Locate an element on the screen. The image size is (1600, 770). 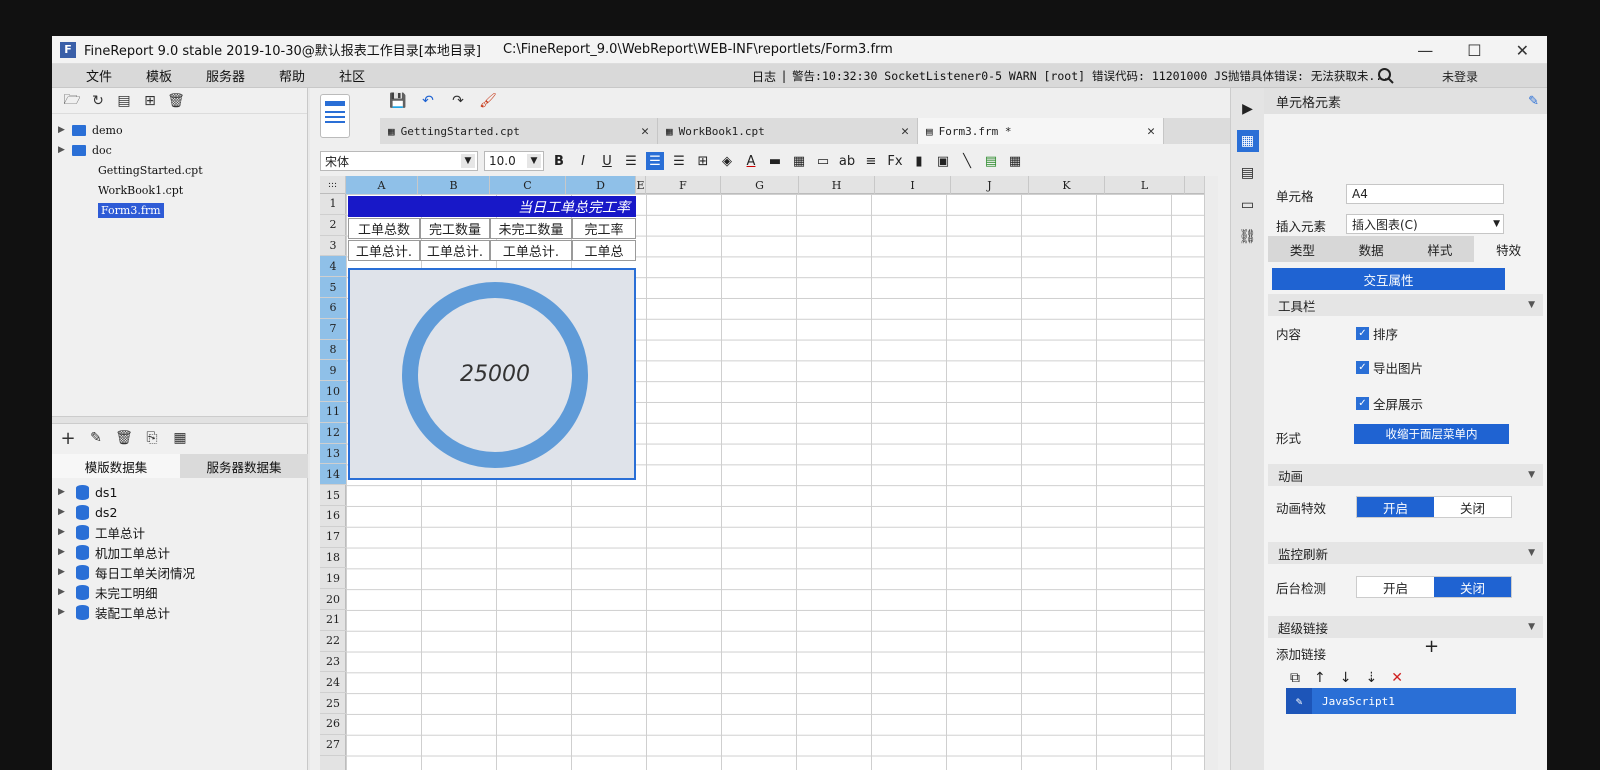
row-header: 13 is located at coordinates (333, 454).